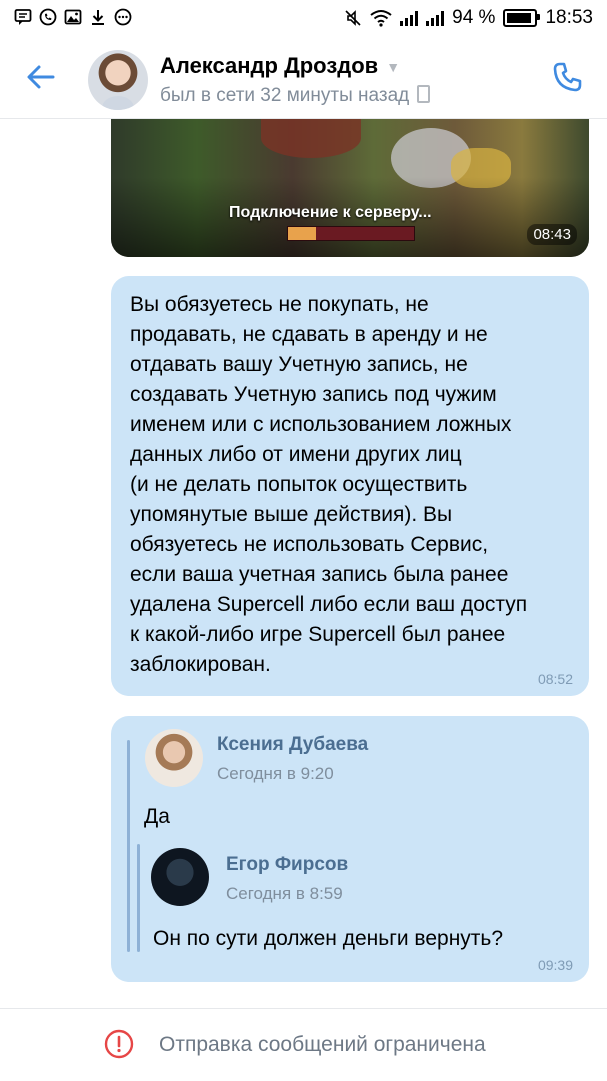  I want to click on nested-forward-text: Он по сути должен деньги вернуть?, so click(328, 938).